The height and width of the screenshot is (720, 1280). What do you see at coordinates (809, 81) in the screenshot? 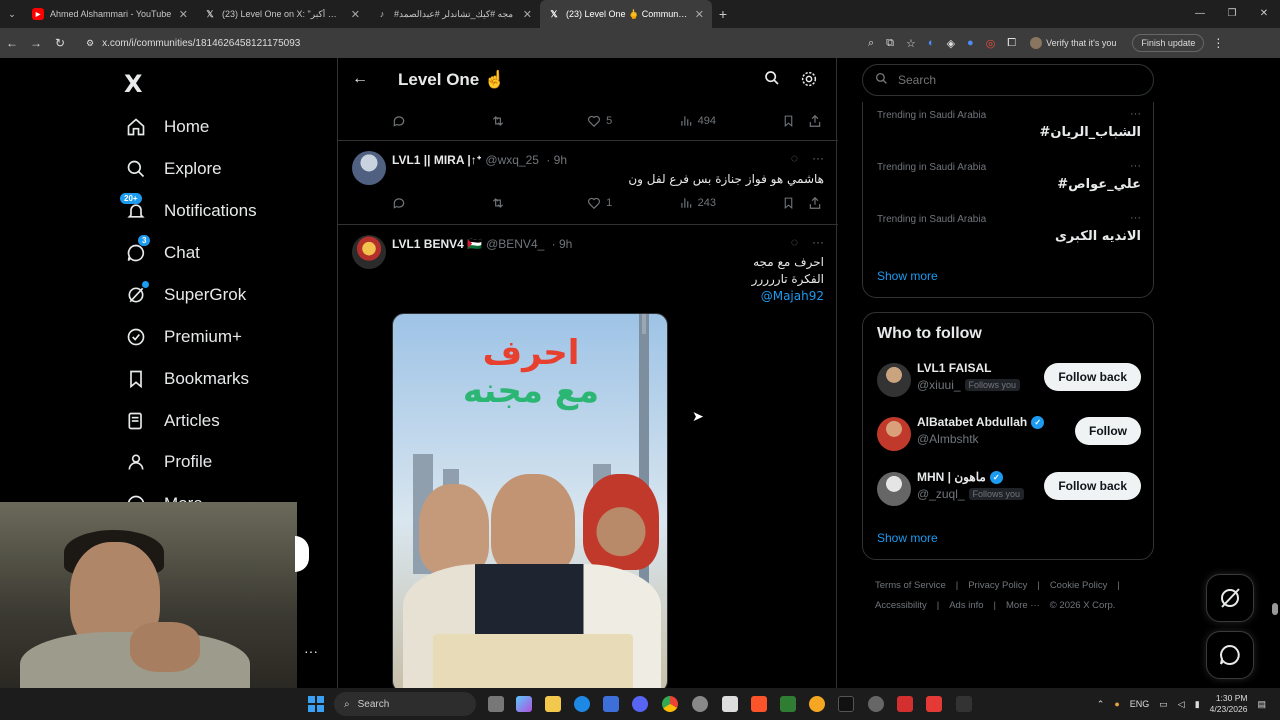
I see `gear-icon` at bounding box center [809, 81].